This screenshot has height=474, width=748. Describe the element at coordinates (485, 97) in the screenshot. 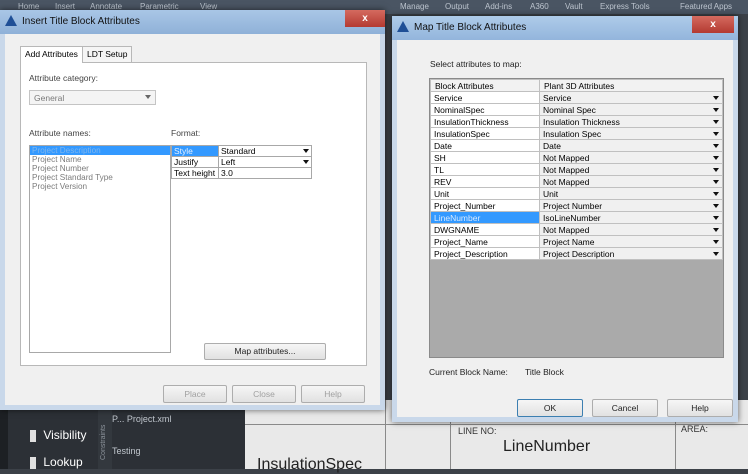

I see `block-attribute-cell: Service` at that location.